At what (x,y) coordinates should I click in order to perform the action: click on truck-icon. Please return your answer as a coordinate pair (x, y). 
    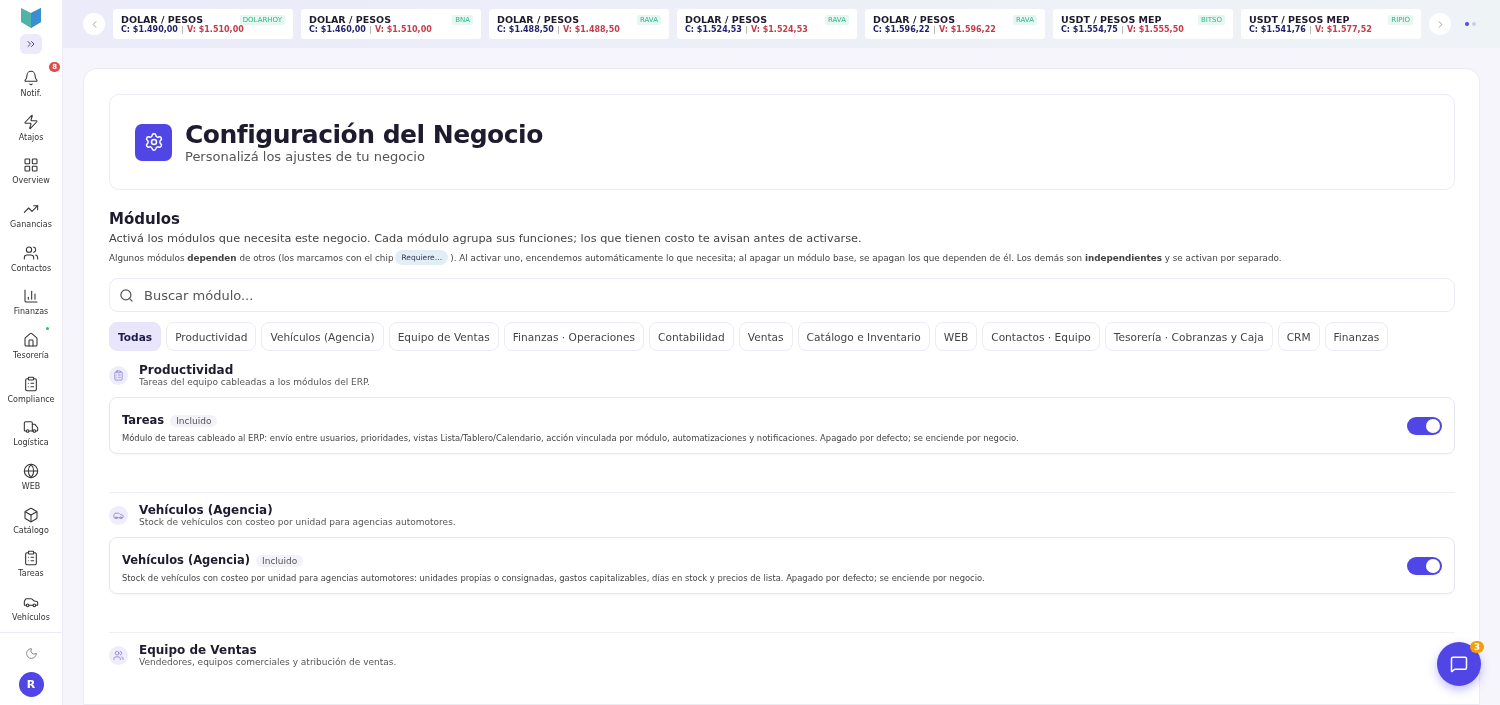
    Looking at the image, I should click on (31, 427).